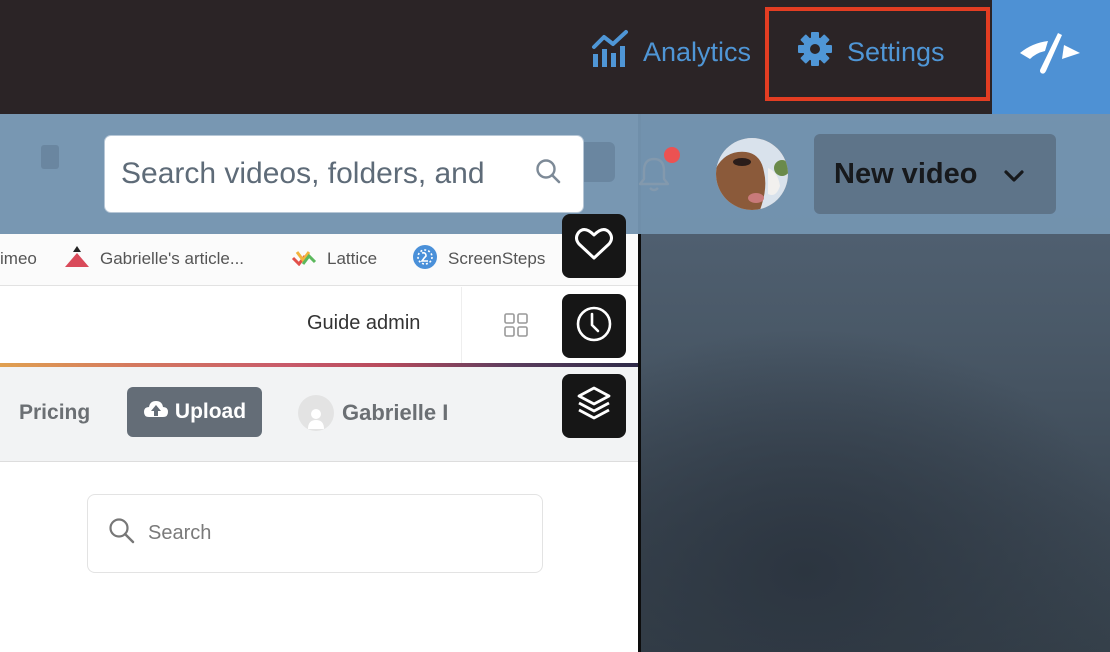 The image size is (1110, 652). I want to click on cloud-upload-icon, so click(156, 412).